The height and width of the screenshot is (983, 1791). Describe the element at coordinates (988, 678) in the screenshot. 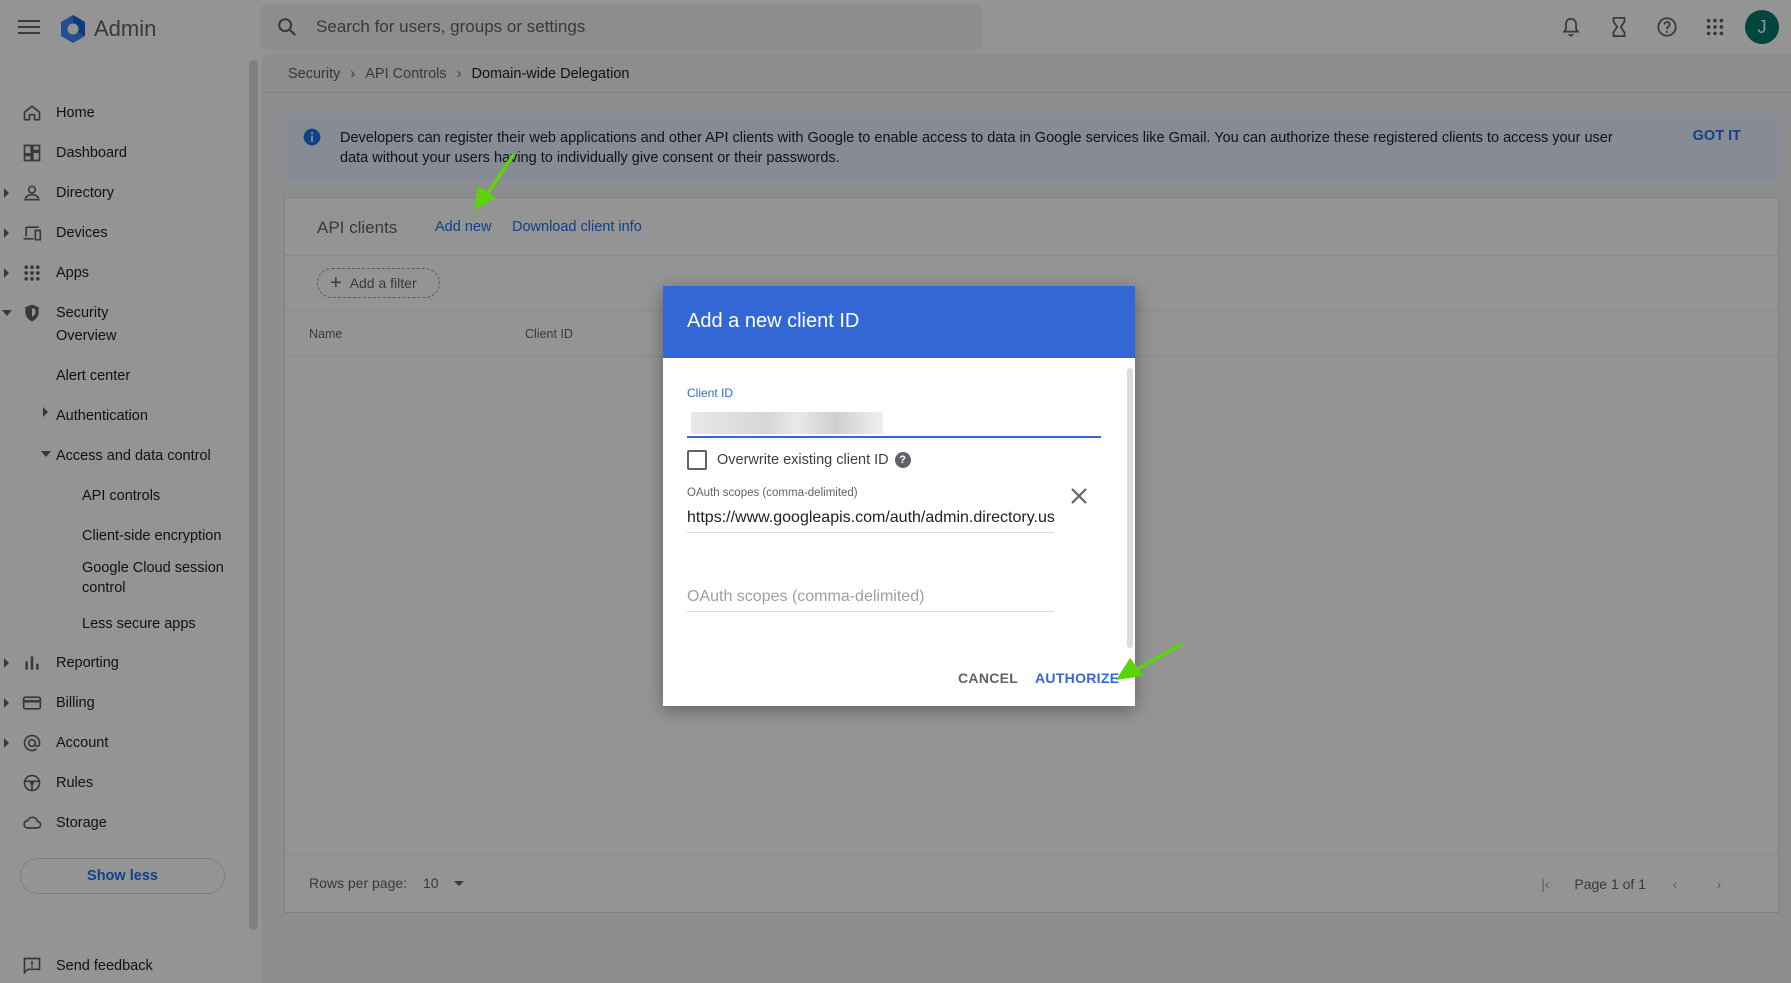

I see `cancel-button: CANCEL` at that location.